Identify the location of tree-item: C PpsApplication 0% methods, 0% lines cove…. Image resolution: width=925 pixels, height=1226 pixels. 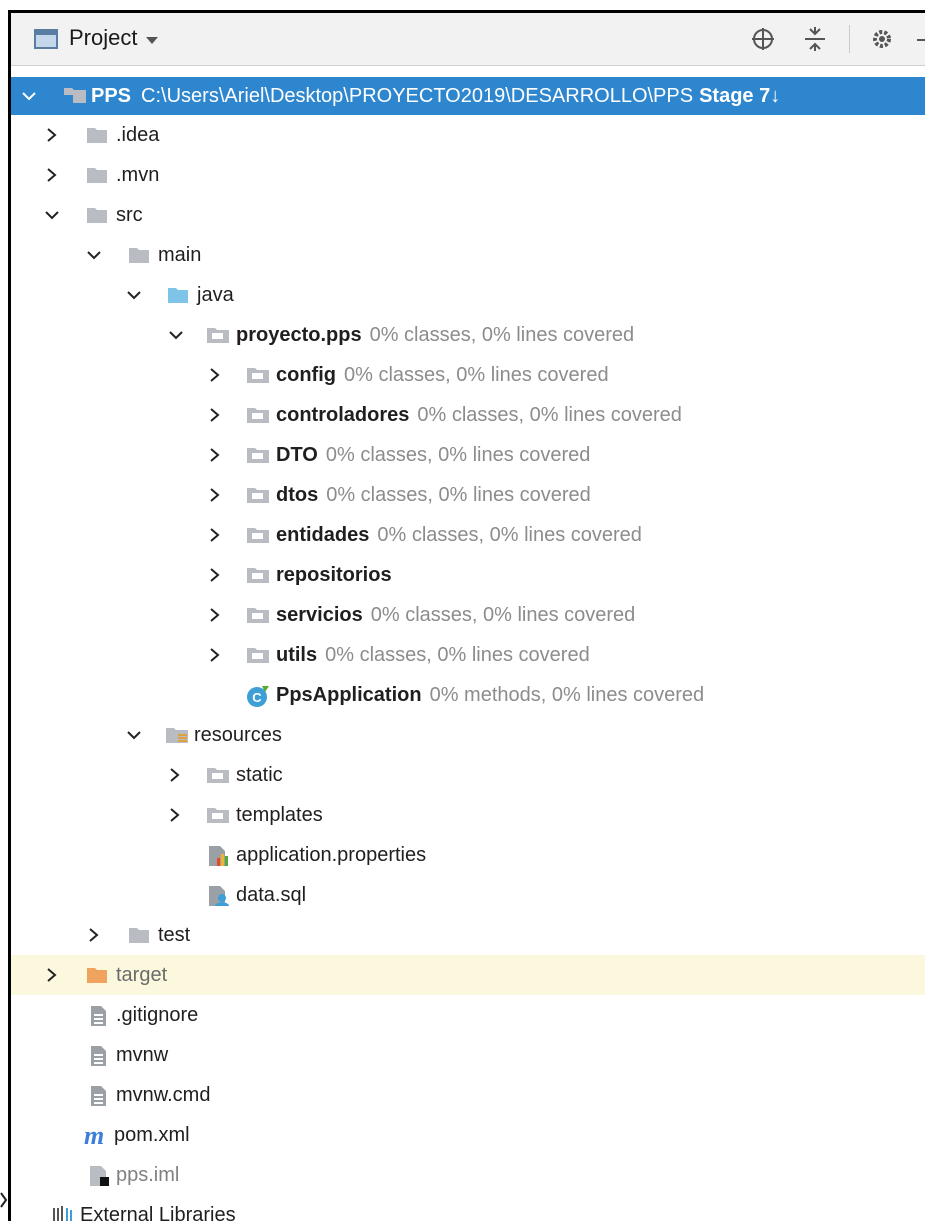
(468, 695).